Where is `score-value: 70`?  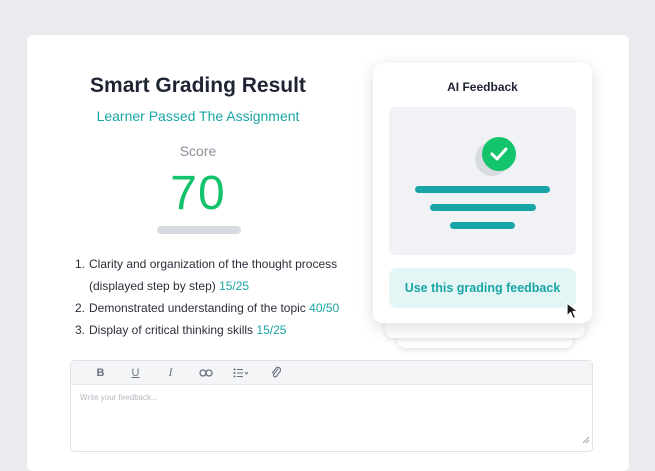 score-value: 70 is located at coordinates (198, 193).